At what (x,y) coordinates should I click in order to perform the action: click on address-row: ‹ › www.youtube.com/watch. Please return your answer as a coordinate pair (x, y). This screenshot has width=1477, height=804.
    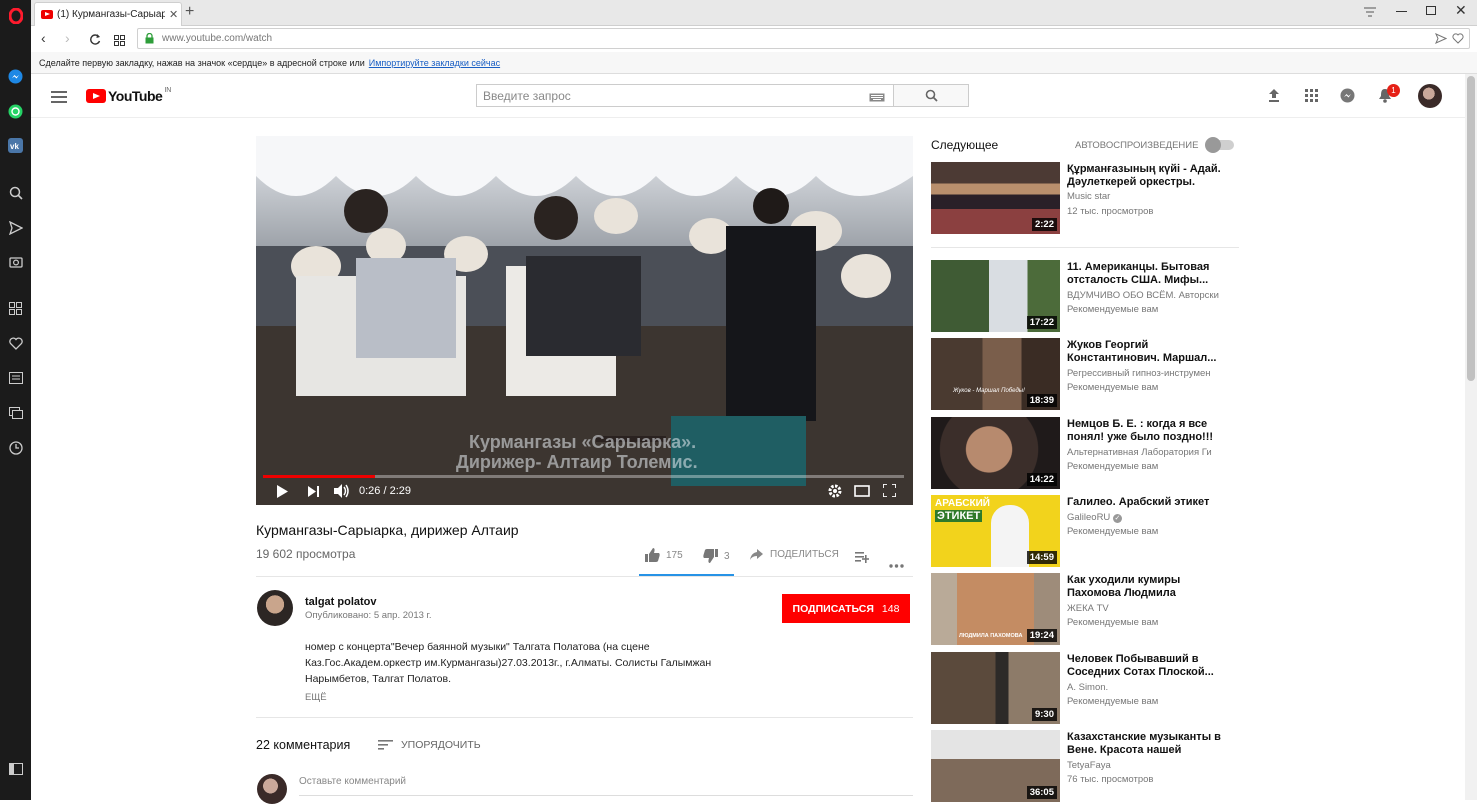
    Looking at the image, I should click on (754, 39).